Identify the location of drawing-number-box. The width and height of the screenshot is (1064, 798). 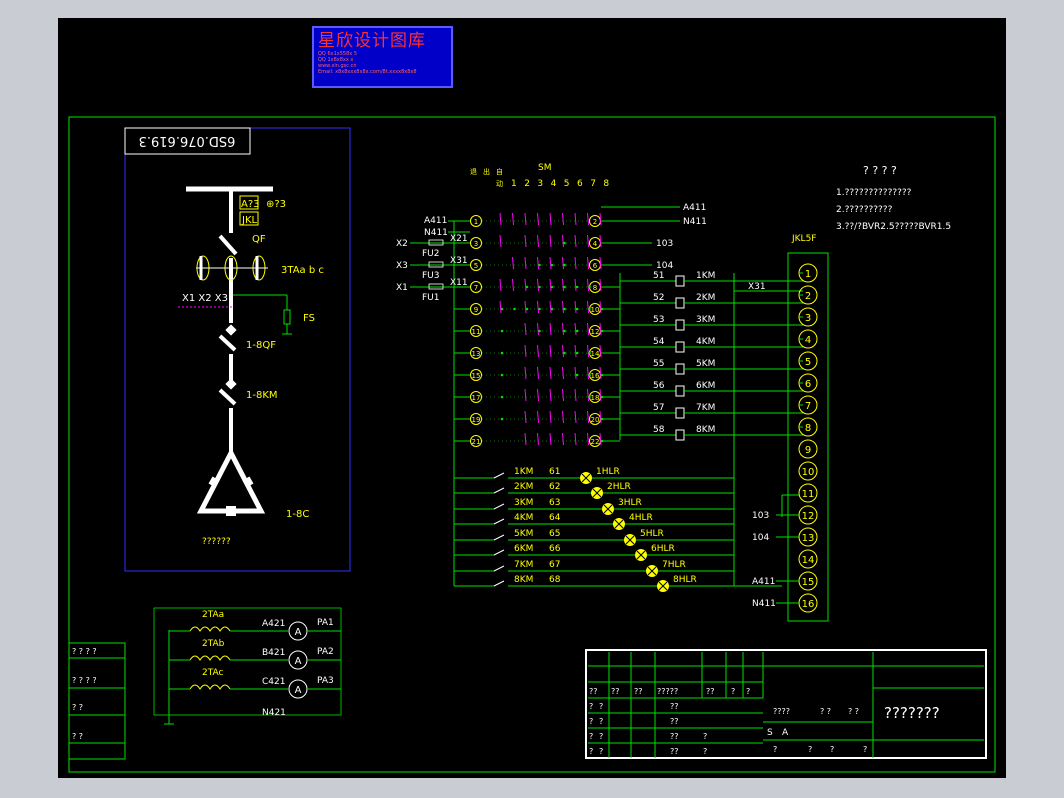
(237, 349).